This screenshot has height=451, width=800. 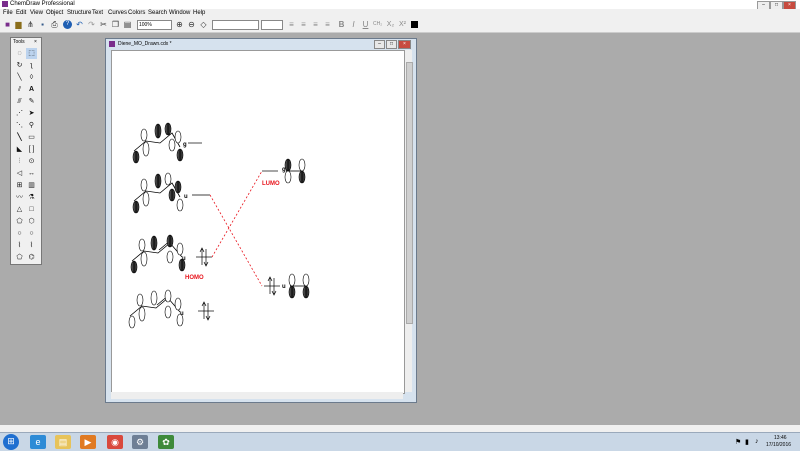 I want to click on chemical-symbols-icon: ⊙, so click(x=31, y=161).